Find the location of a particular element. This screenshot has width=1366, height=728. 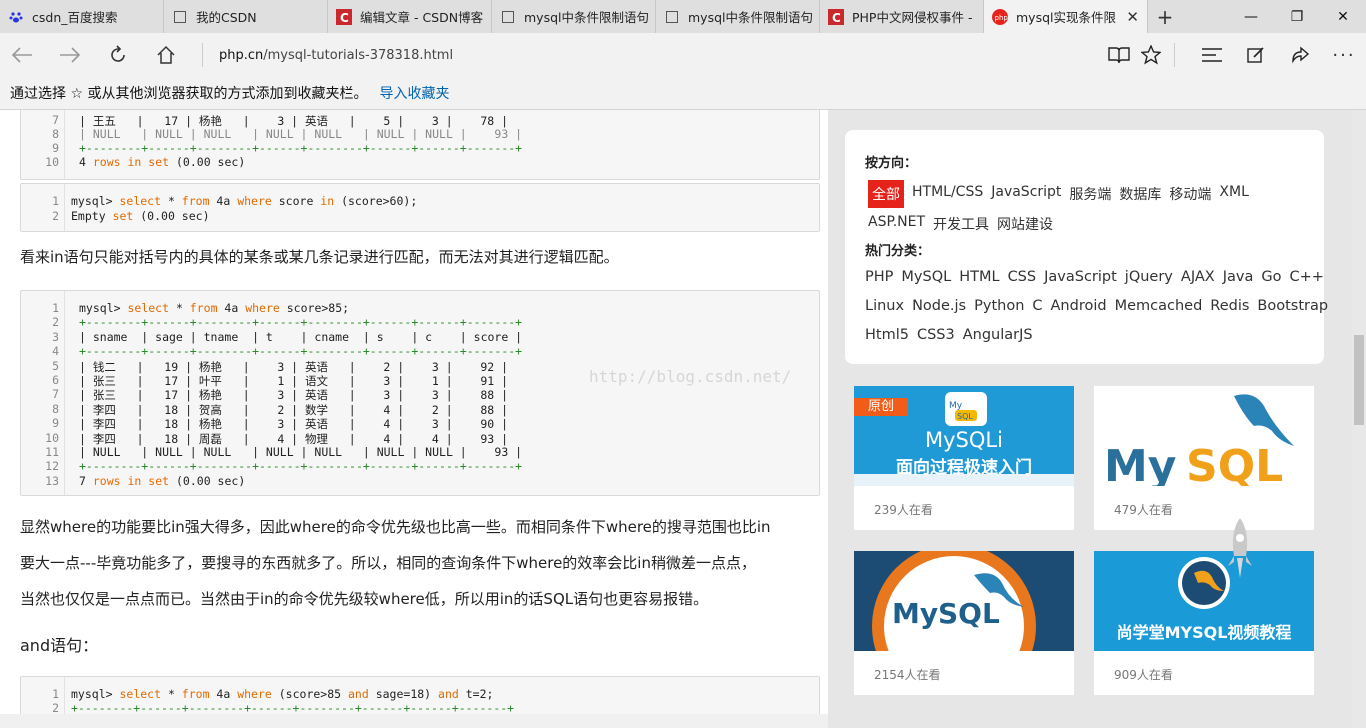

hot-category-item: Android is located at coordinates (1079, 306).